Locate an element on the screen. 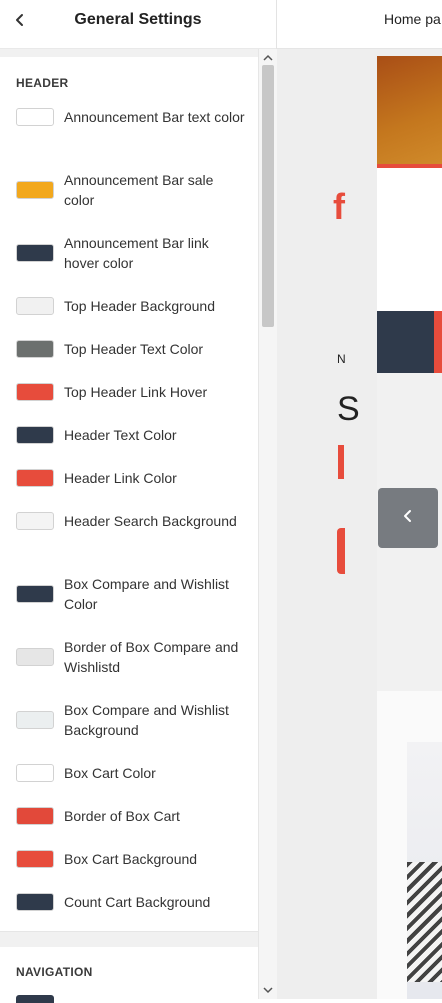 The width and height of the screenshot is (442, 1003). color-setting-row: Box Cart Color is located at coordinates (131, 773).